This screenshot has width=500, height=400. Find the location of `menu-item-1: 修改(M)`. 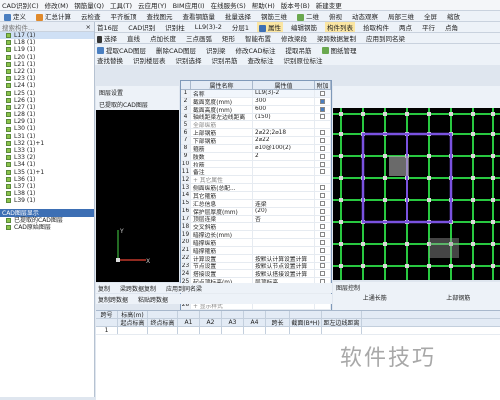

menu-item-1: 修改(M) is located at coordinates (57, 5).